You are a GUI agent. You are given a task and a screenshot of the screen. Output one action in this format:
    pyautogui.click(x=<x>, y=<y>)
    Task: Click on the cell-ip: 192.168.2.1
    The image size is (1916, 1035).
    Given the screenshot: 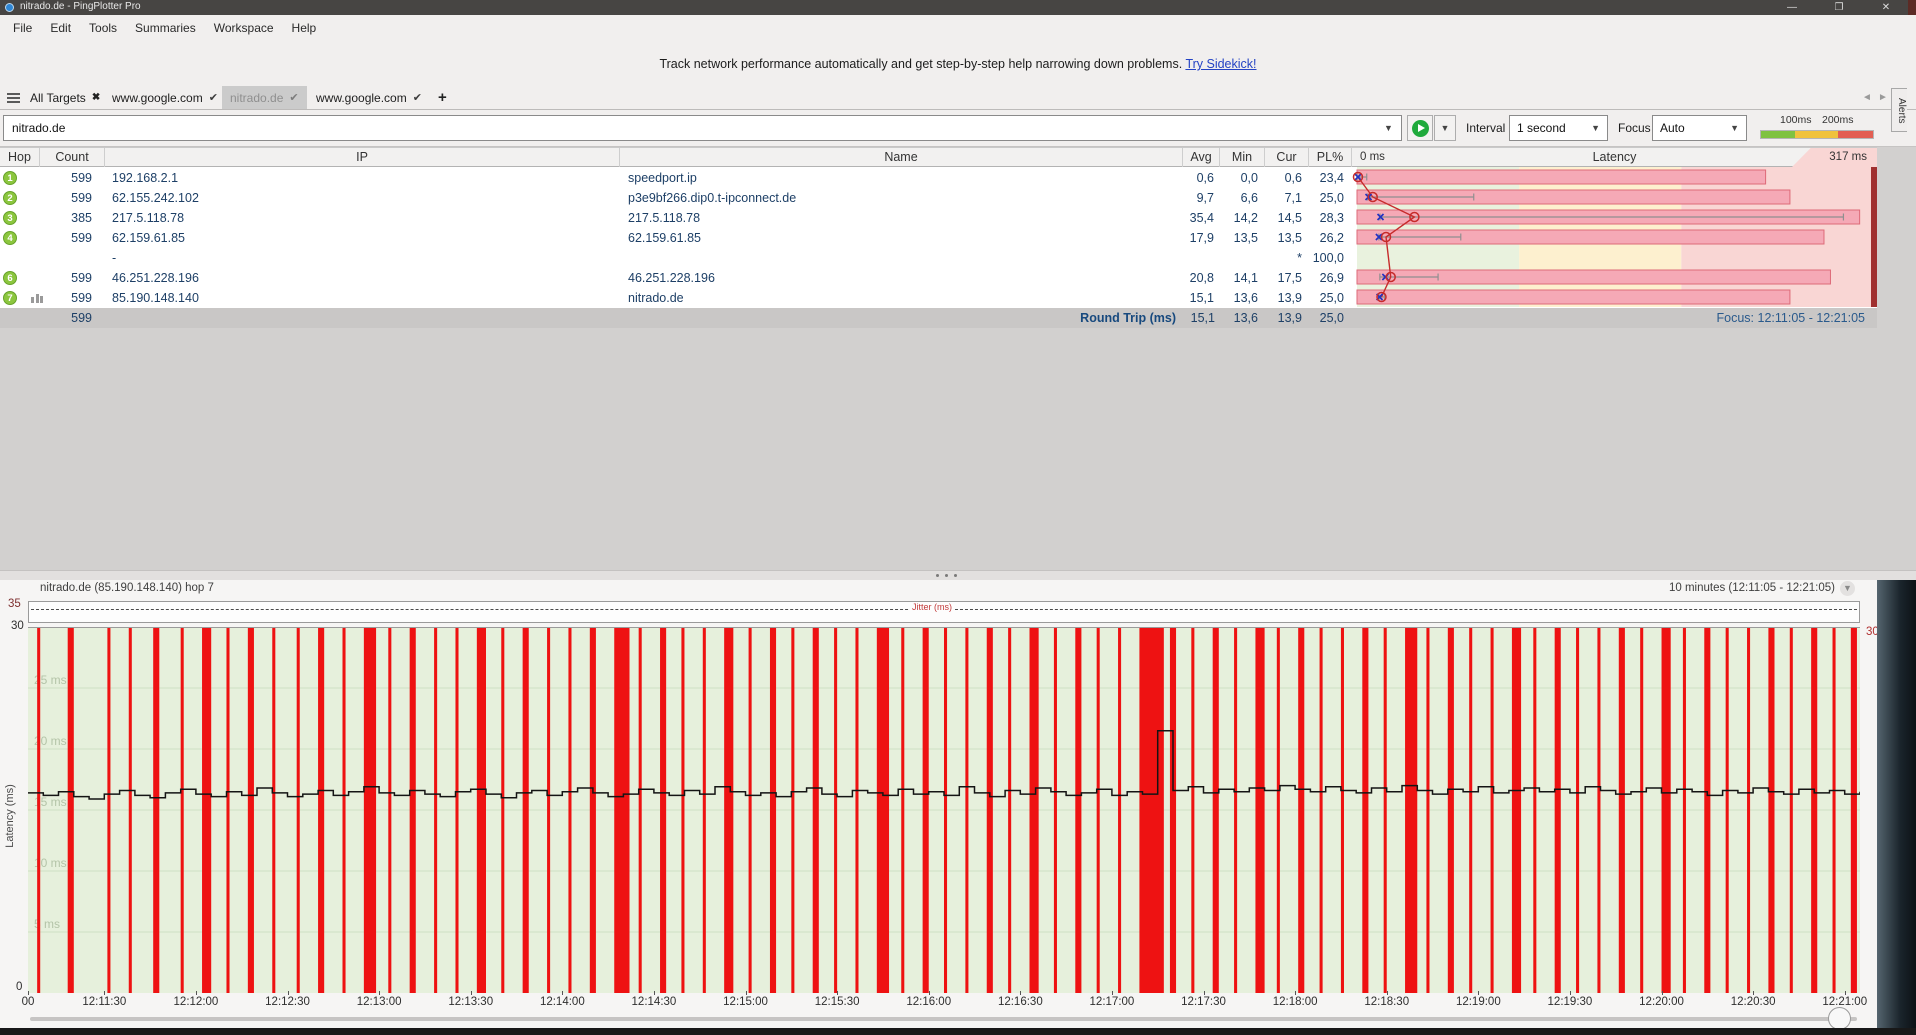 What is the action you would take?
    pyautogui.click(x=145, y=178)
    